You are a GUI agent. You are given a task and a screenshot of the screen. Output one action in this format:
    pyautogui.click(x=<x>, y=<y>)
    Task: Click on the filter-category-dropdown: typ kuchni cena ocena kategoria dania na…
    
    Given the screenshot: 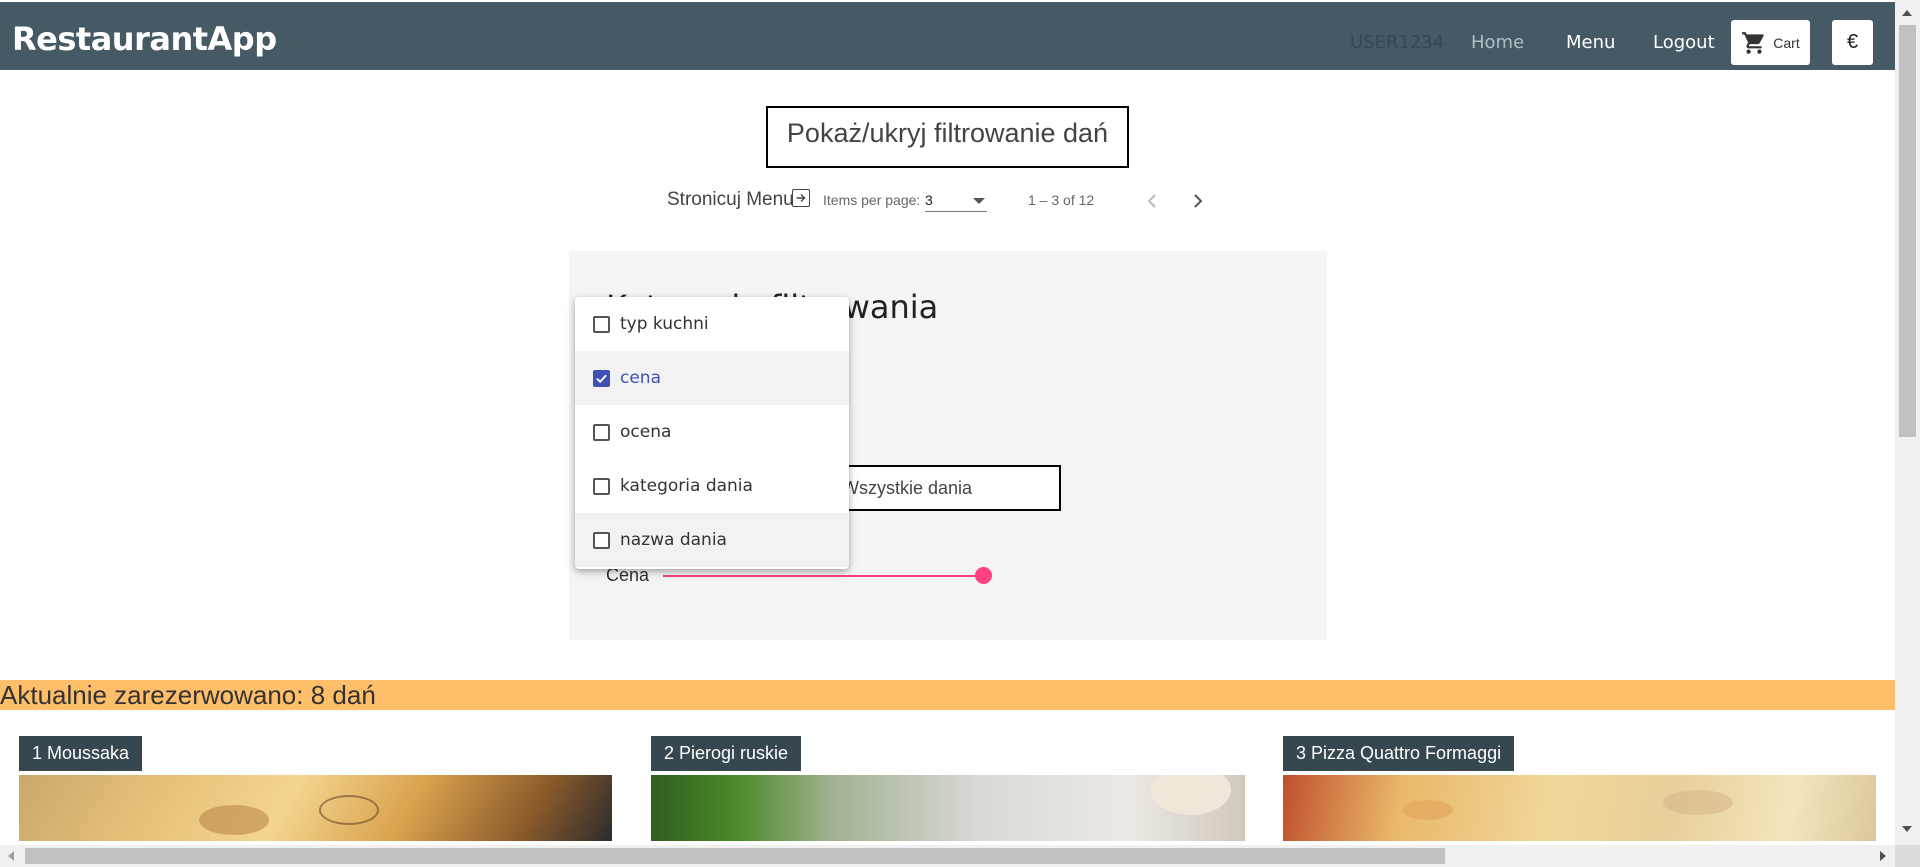 What is the action you would take?
    pyautogui.click(x=712, y=433)
    